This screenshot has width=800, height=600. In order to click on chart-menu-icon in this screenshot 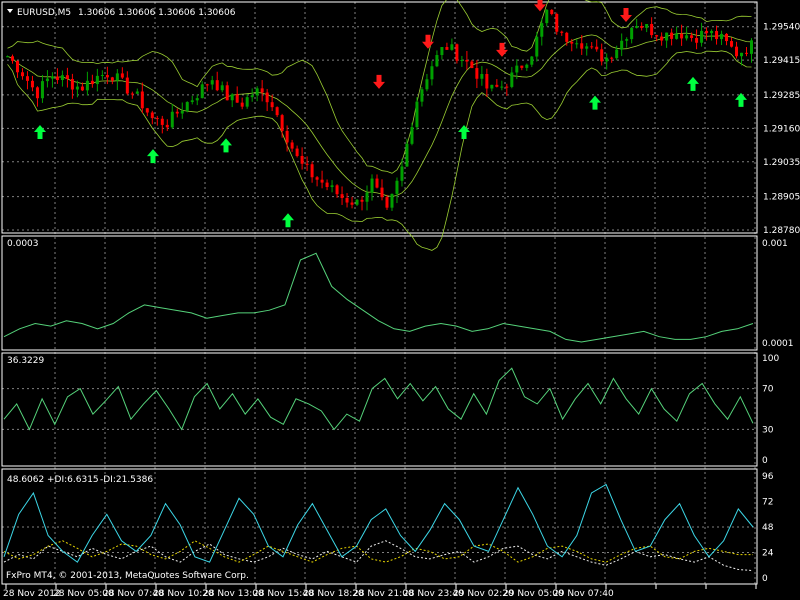, I will do `click(10, 11)`.